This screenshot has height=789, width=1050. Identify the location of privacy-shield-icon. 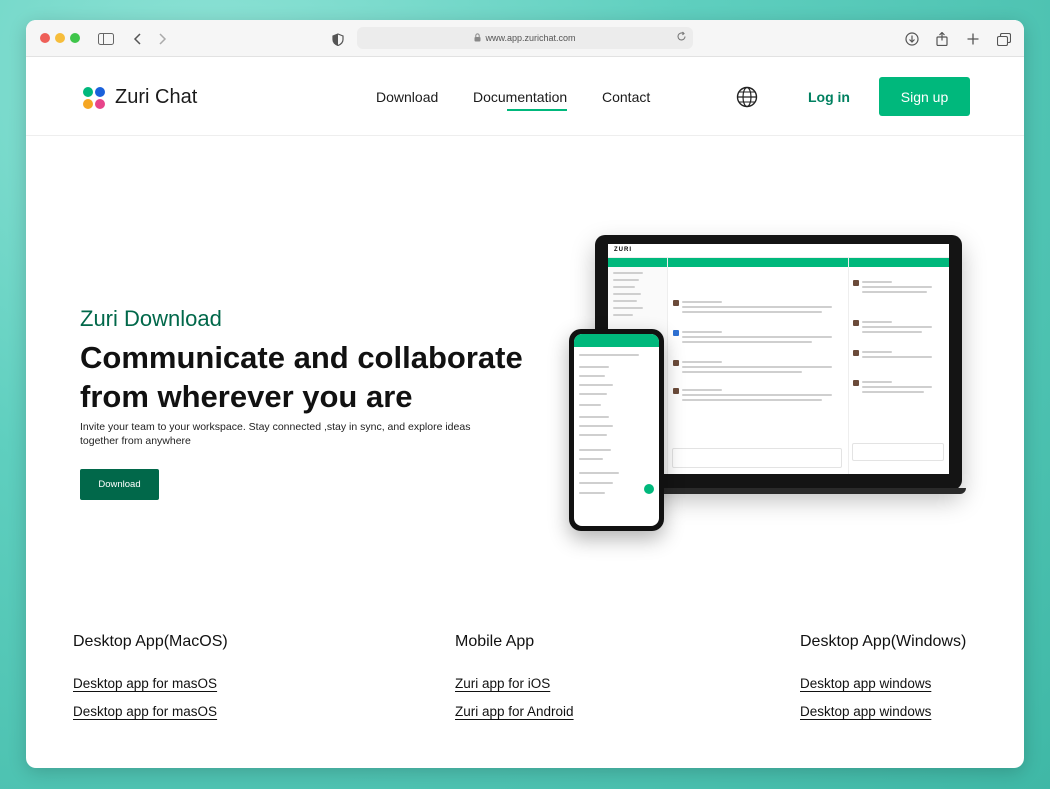
(338, 39).